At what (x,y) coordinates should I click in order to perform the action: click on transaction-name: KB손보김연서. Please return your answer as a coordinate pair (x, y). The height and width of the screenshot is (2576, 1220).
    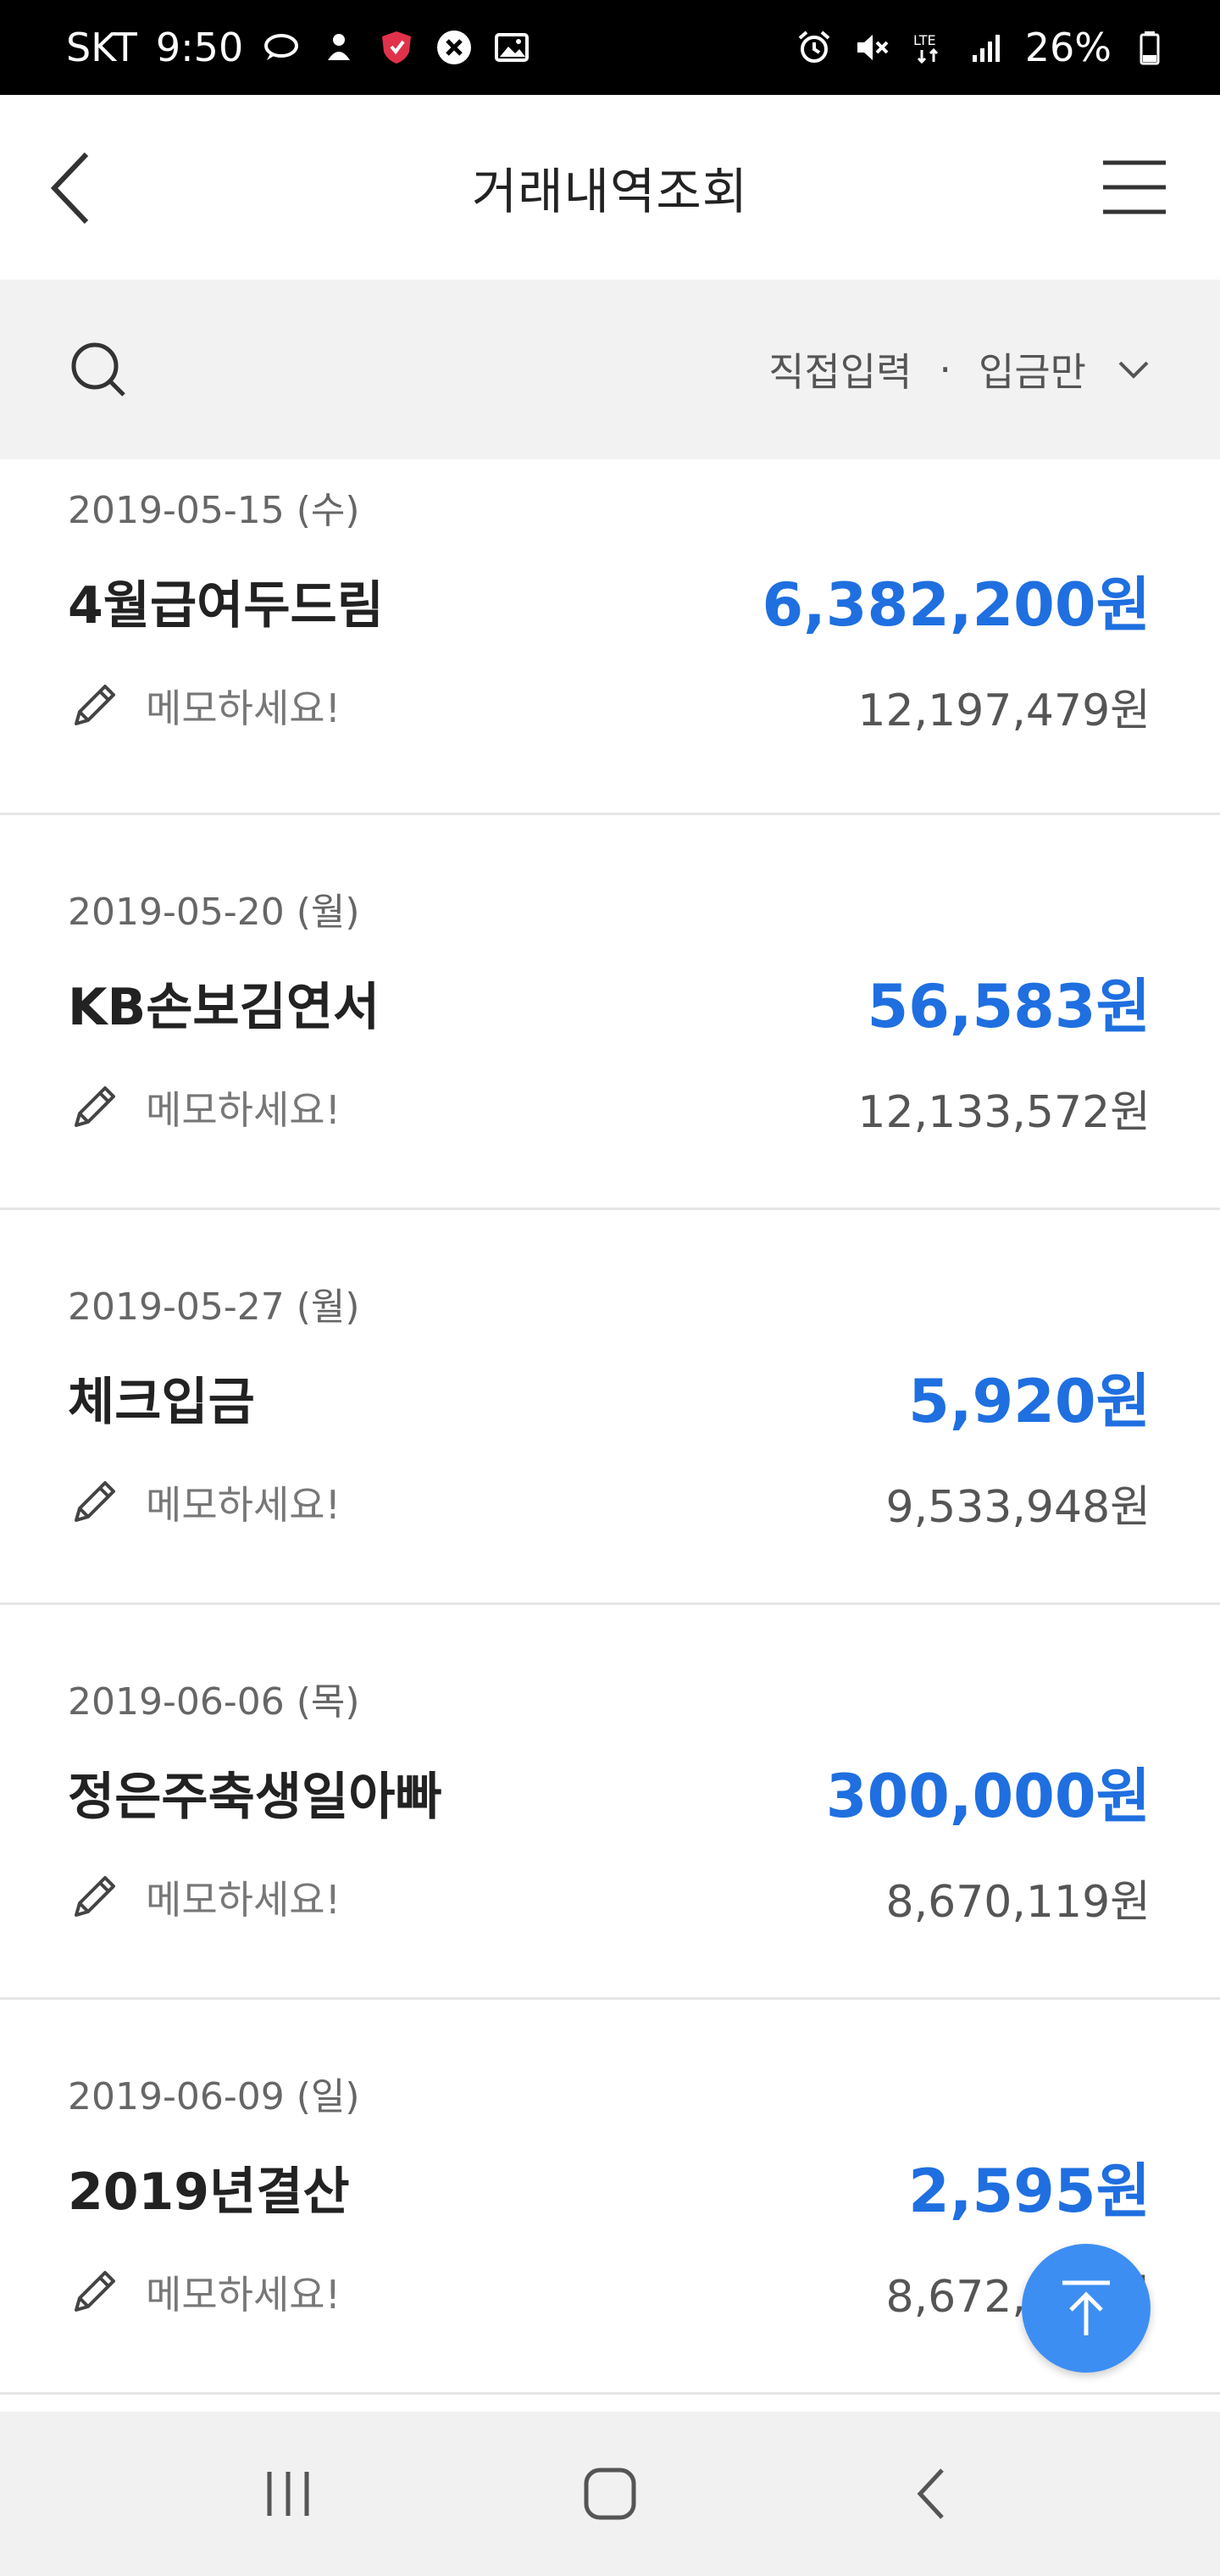
    Looking at the image, I should click on (224, 1007).